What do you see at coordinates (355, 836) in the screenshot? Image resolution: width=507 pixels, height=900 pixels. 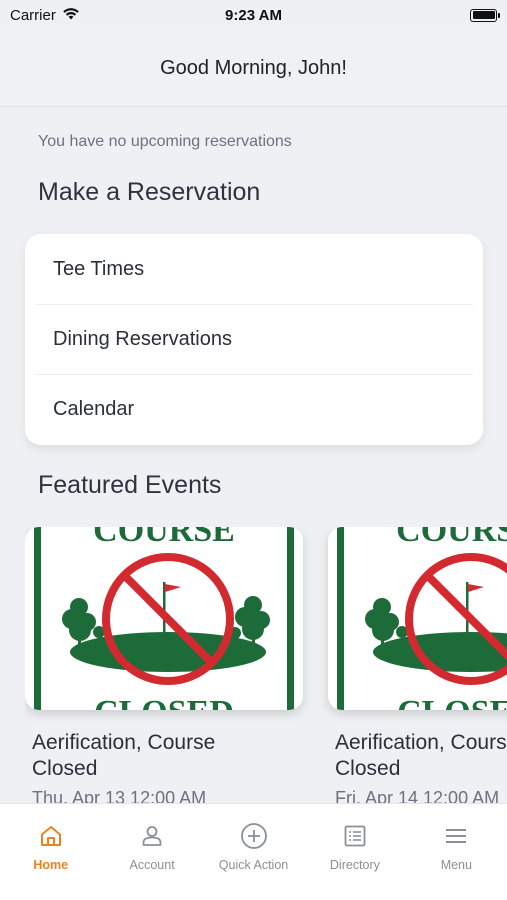 I see `list-icon` at bounding box center [355, 836].